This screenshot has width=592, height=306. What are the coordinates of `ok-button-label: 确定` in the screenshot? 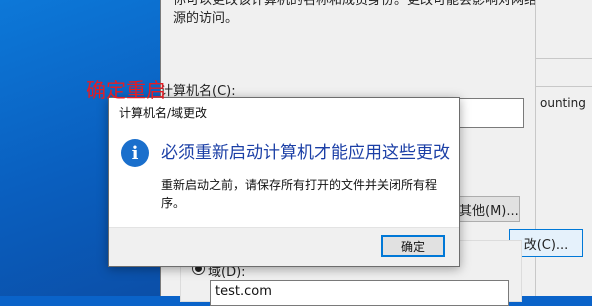 It's located at (412, 246).